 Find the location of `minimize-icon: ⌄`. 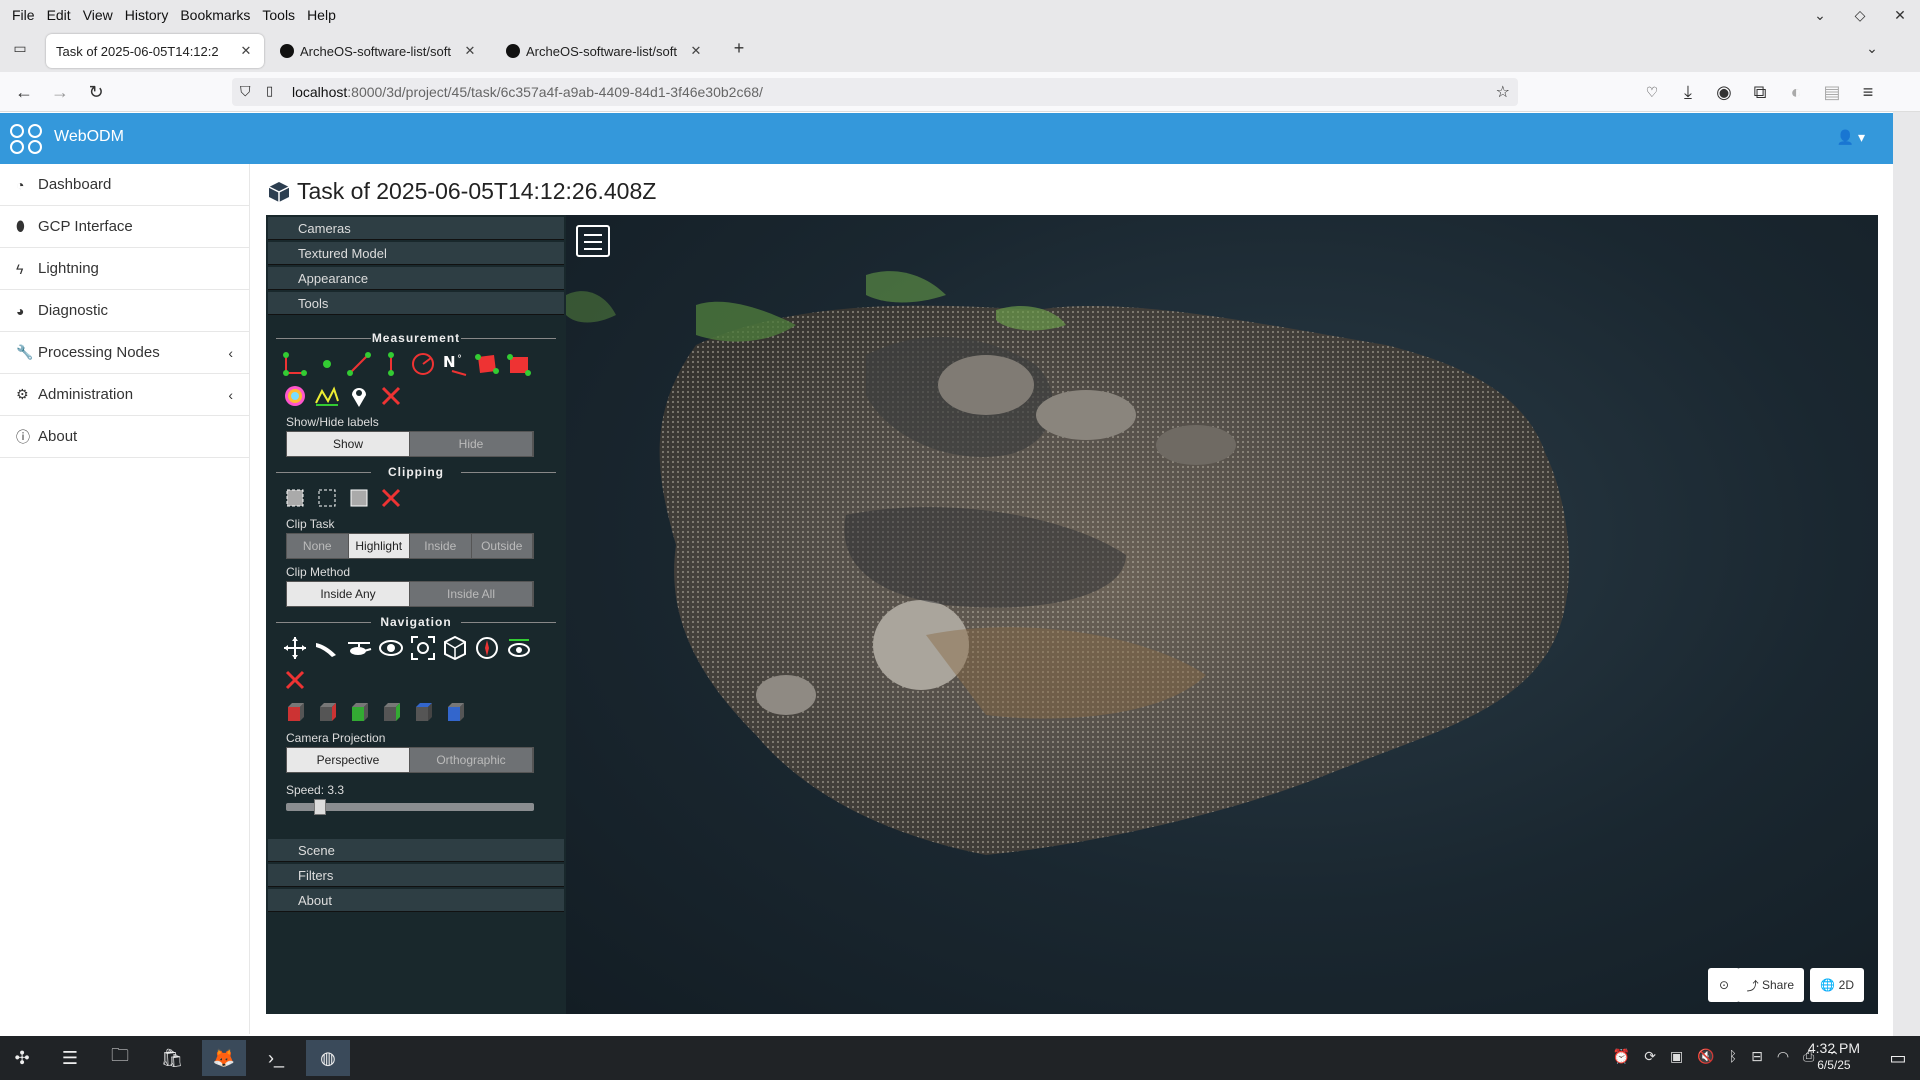

minimize-icon: ⌄ is located at coordinates (1820, 15).